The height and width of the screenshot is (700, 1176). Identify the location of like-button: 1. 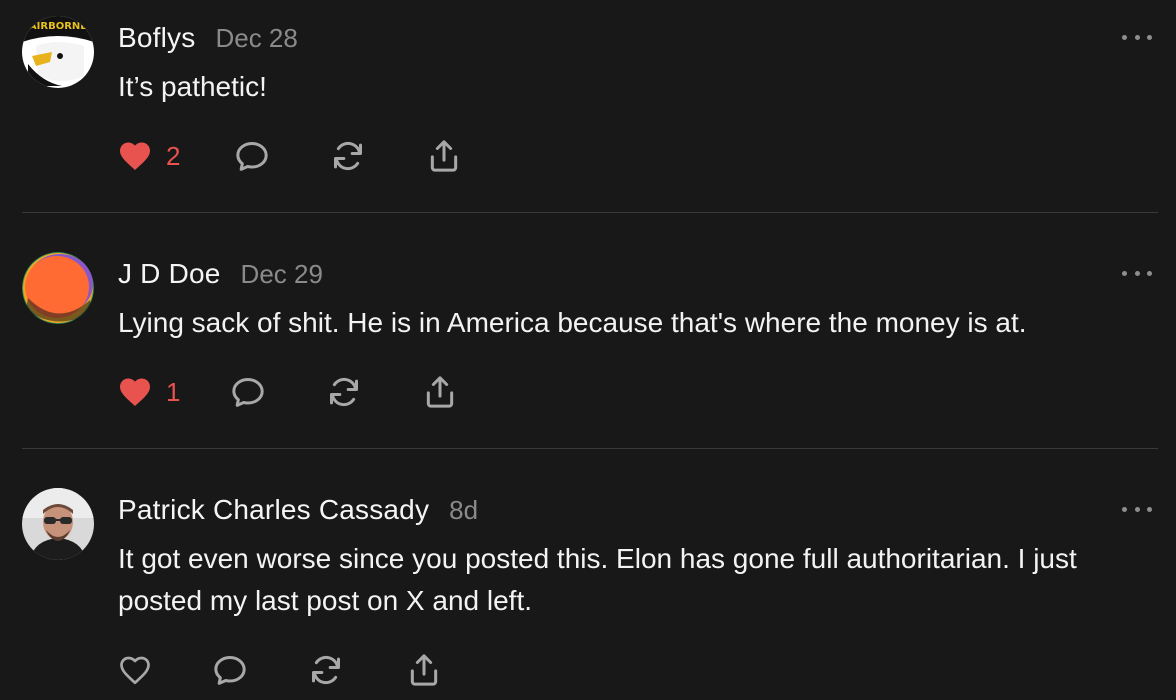
(148, 392).